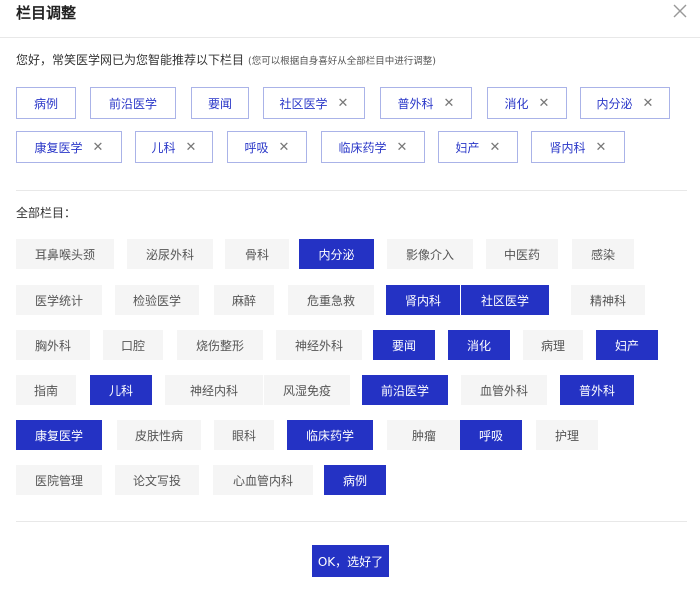  I want to click on selected-tag: 呼吸 ✕, so click(267, 147).